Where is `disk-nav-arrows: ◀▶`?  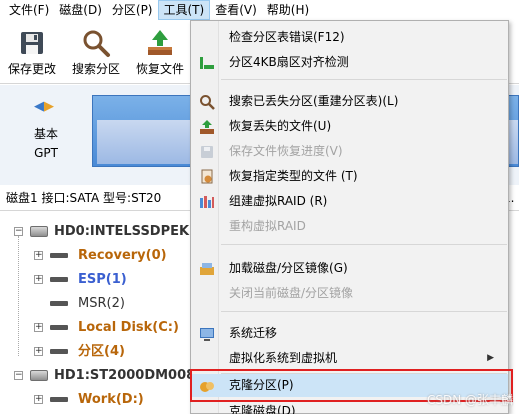
disk-nav-arrows: ◀▶ is located at coordinates (44, 106).